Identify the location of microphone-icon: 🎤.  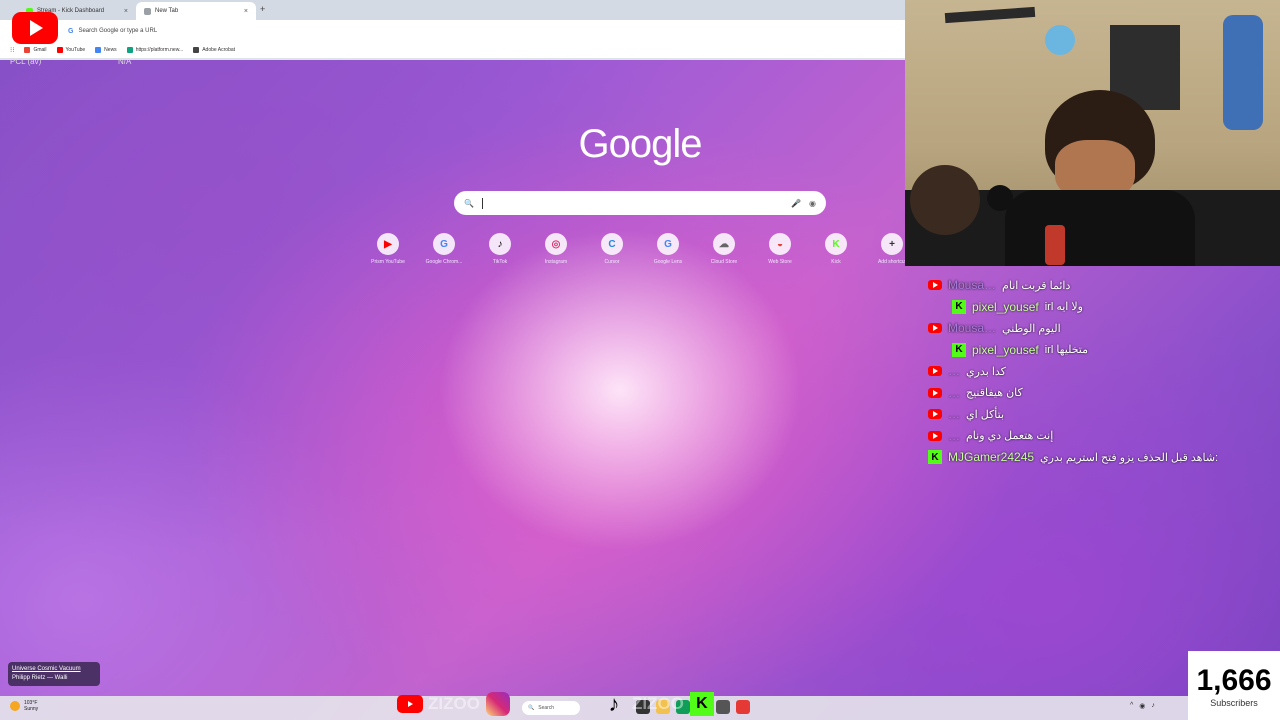
(796, 203).